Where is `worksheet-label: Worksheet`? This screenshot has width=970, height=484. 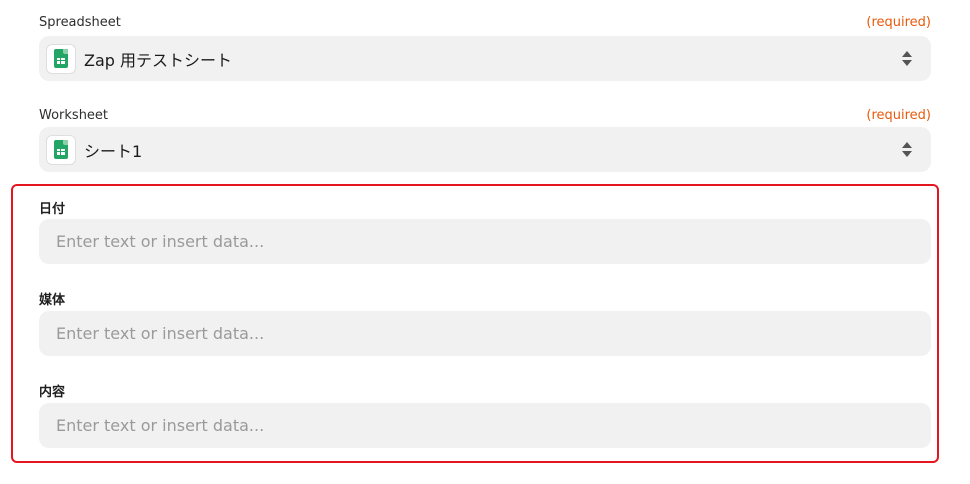
worksheet-label: Worksheet is located at coordinates (74, 115).